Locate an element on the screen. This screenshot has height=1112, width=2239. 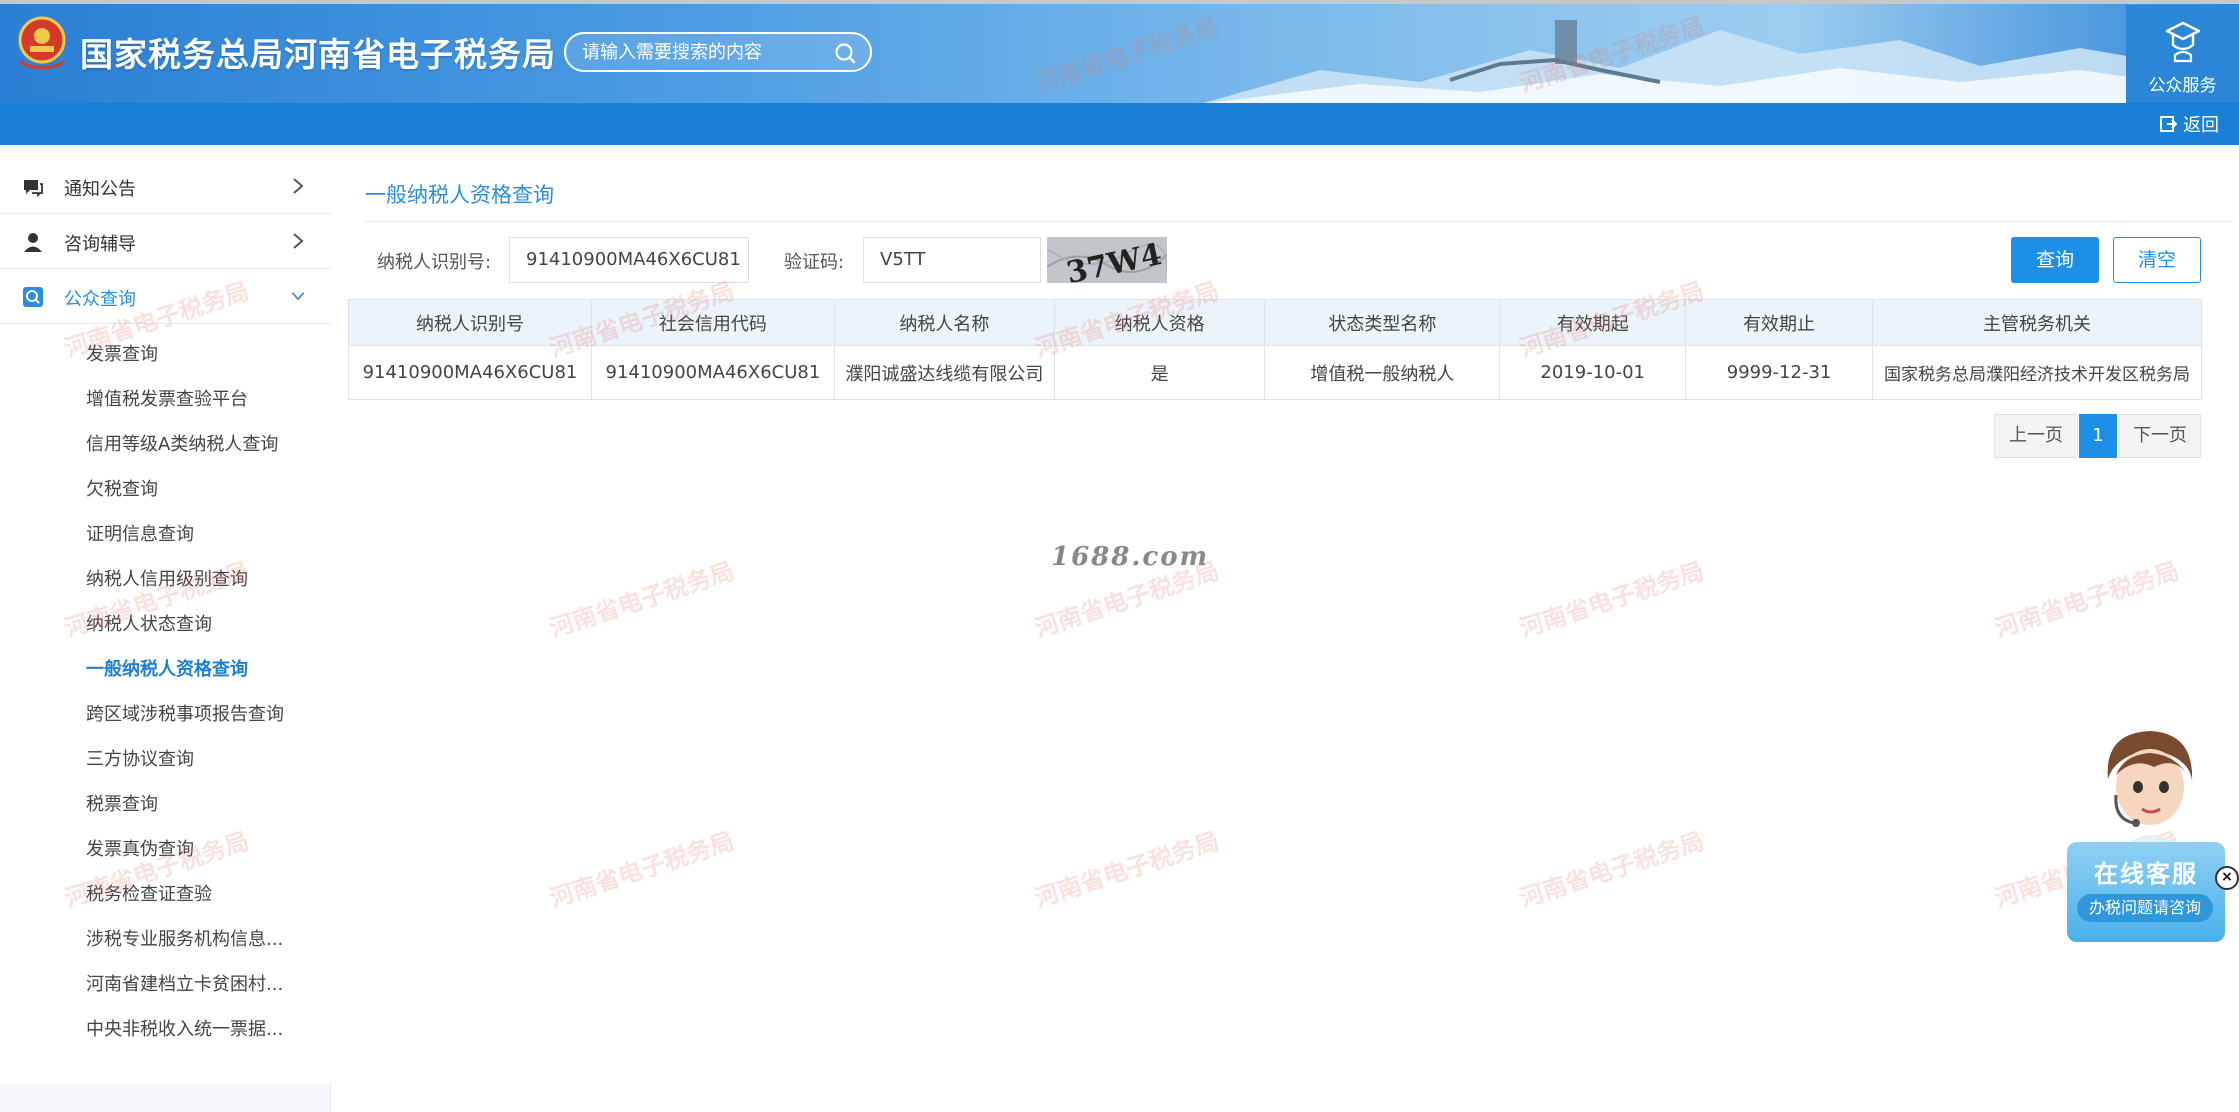
online-customer-service-widget: 在线客服 办税问题请咨询 × is located at coordinates (2151, 842).